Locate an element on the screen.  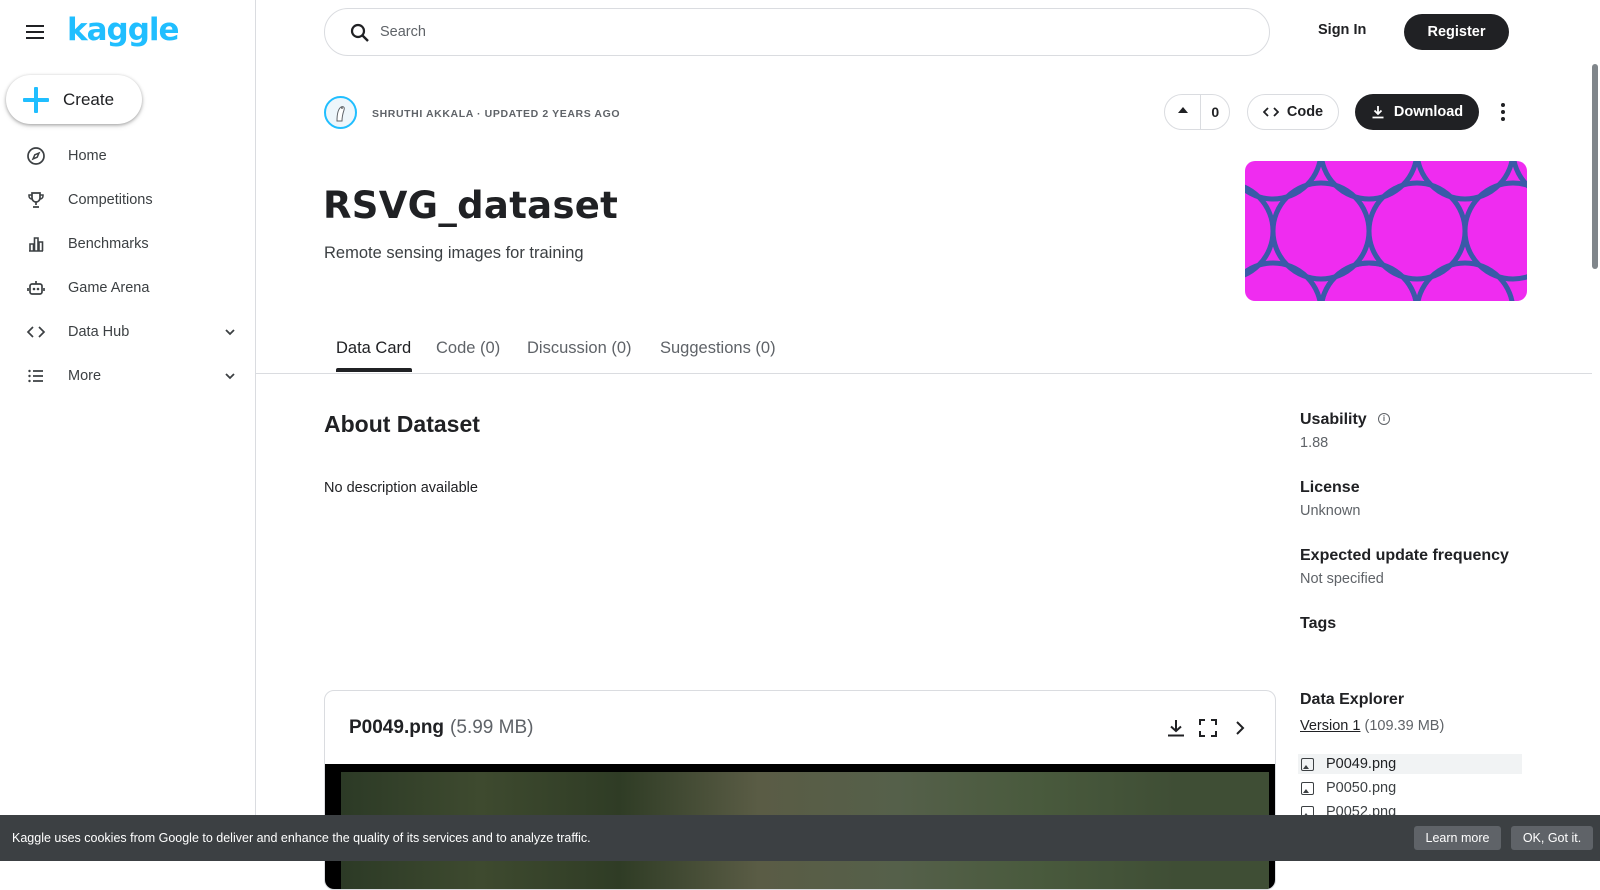
compass-icon is located at coordinates (36, 156).